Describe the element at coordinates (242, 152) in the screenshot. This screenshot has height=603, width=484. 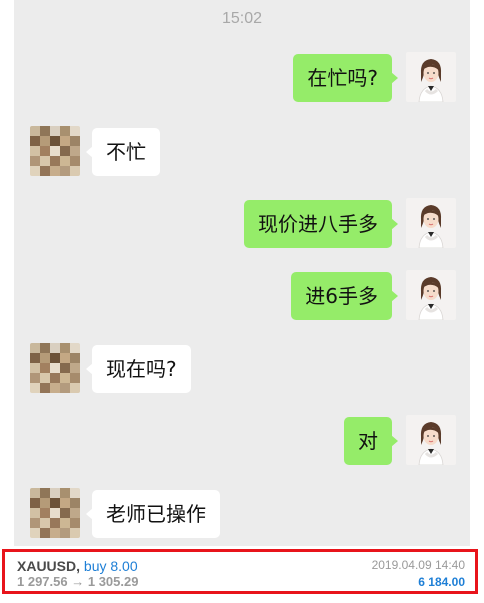
I see `message-row-incoming: 不忙` at that location.